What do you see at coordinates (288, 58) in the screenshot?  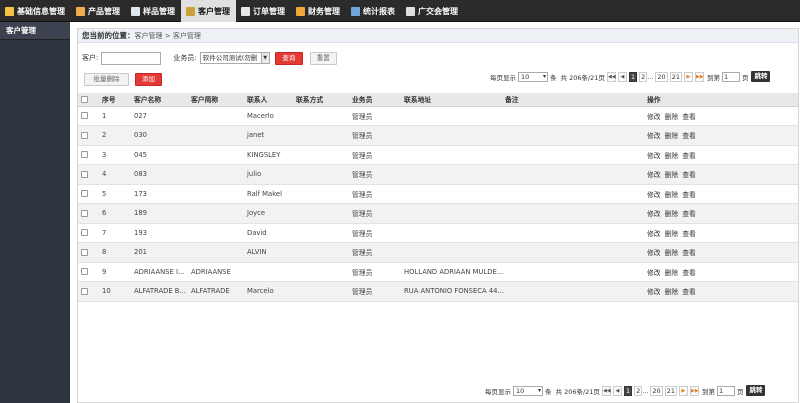 I see `query-button: 查询` at bounding box center [288, 58].